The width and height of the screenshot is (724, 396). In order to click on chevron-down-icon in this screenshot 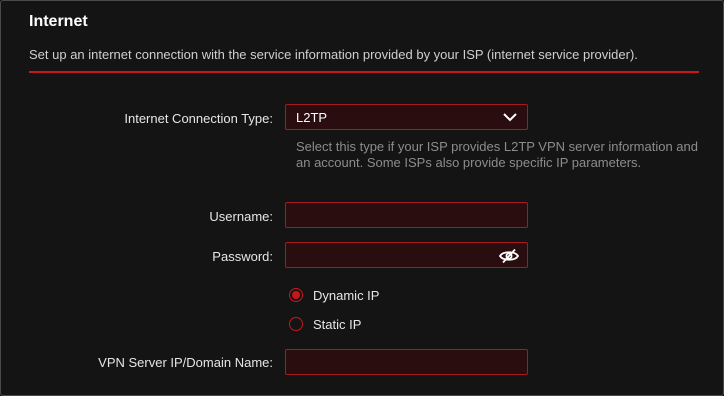, I will do `click(510, 117)`.